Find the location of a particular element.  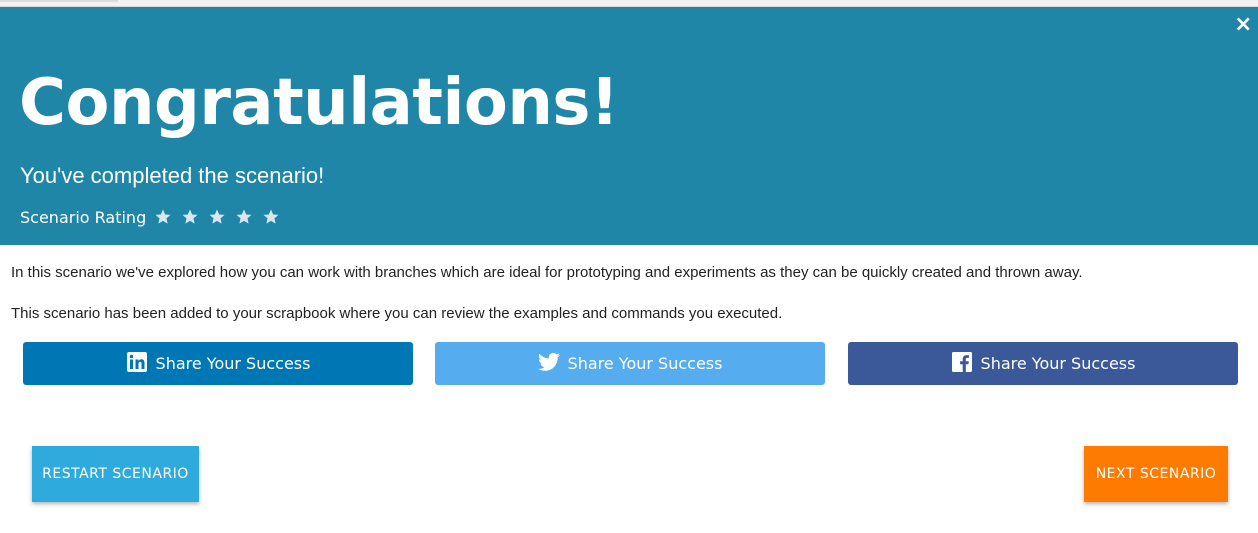

linkedin-share-button: Share Your Success is located at coordinates (218, 363).